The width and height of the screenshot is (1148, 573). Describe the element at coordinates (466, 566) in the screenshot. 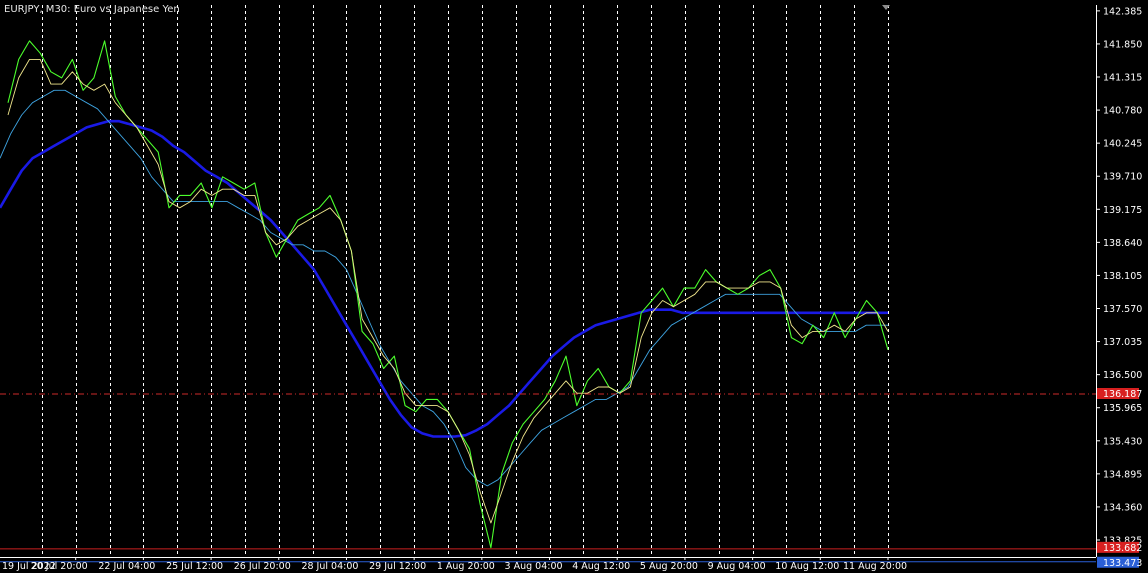

I see `x-tick-label: 1 Aug 20:00` at that location.